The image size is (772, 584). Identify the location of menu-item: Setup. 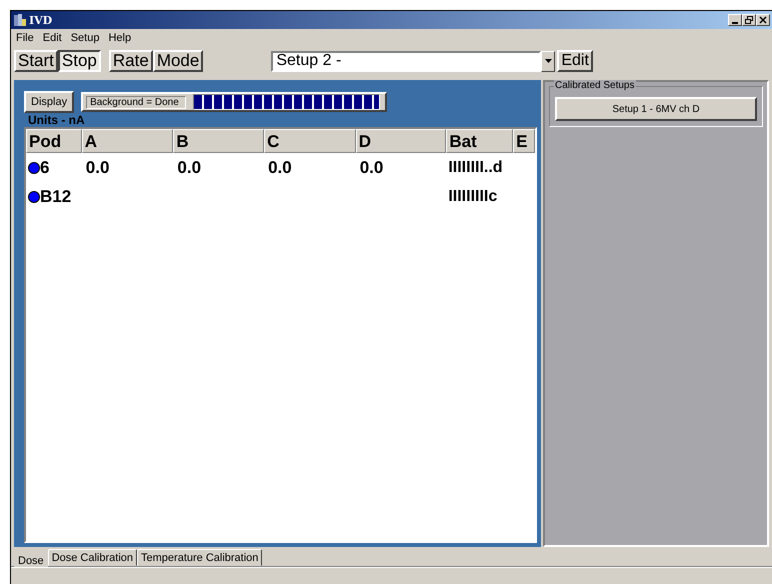
(85, 38).